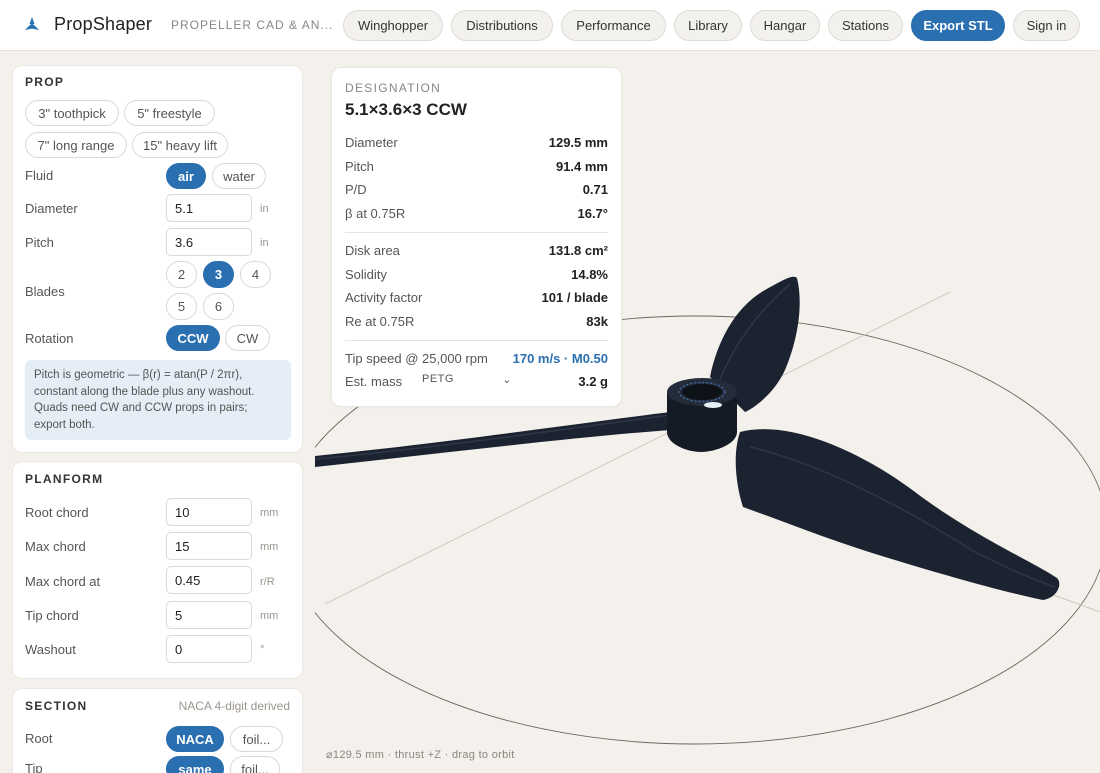 This screenshot has height=773, width=1100. I want to click on planform-panel-title: PLANFORM, so click(64, 479).